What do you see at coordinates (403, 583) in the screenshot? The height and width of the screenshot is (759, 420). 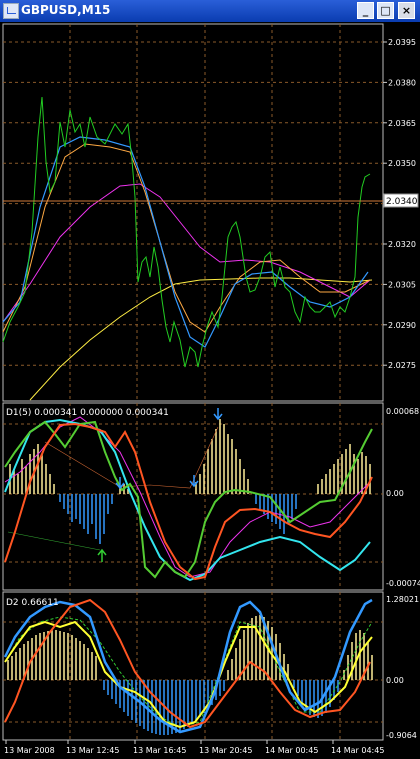 I see `d1-scale-bottom: -0.00074` at bounding box center [403, 583].